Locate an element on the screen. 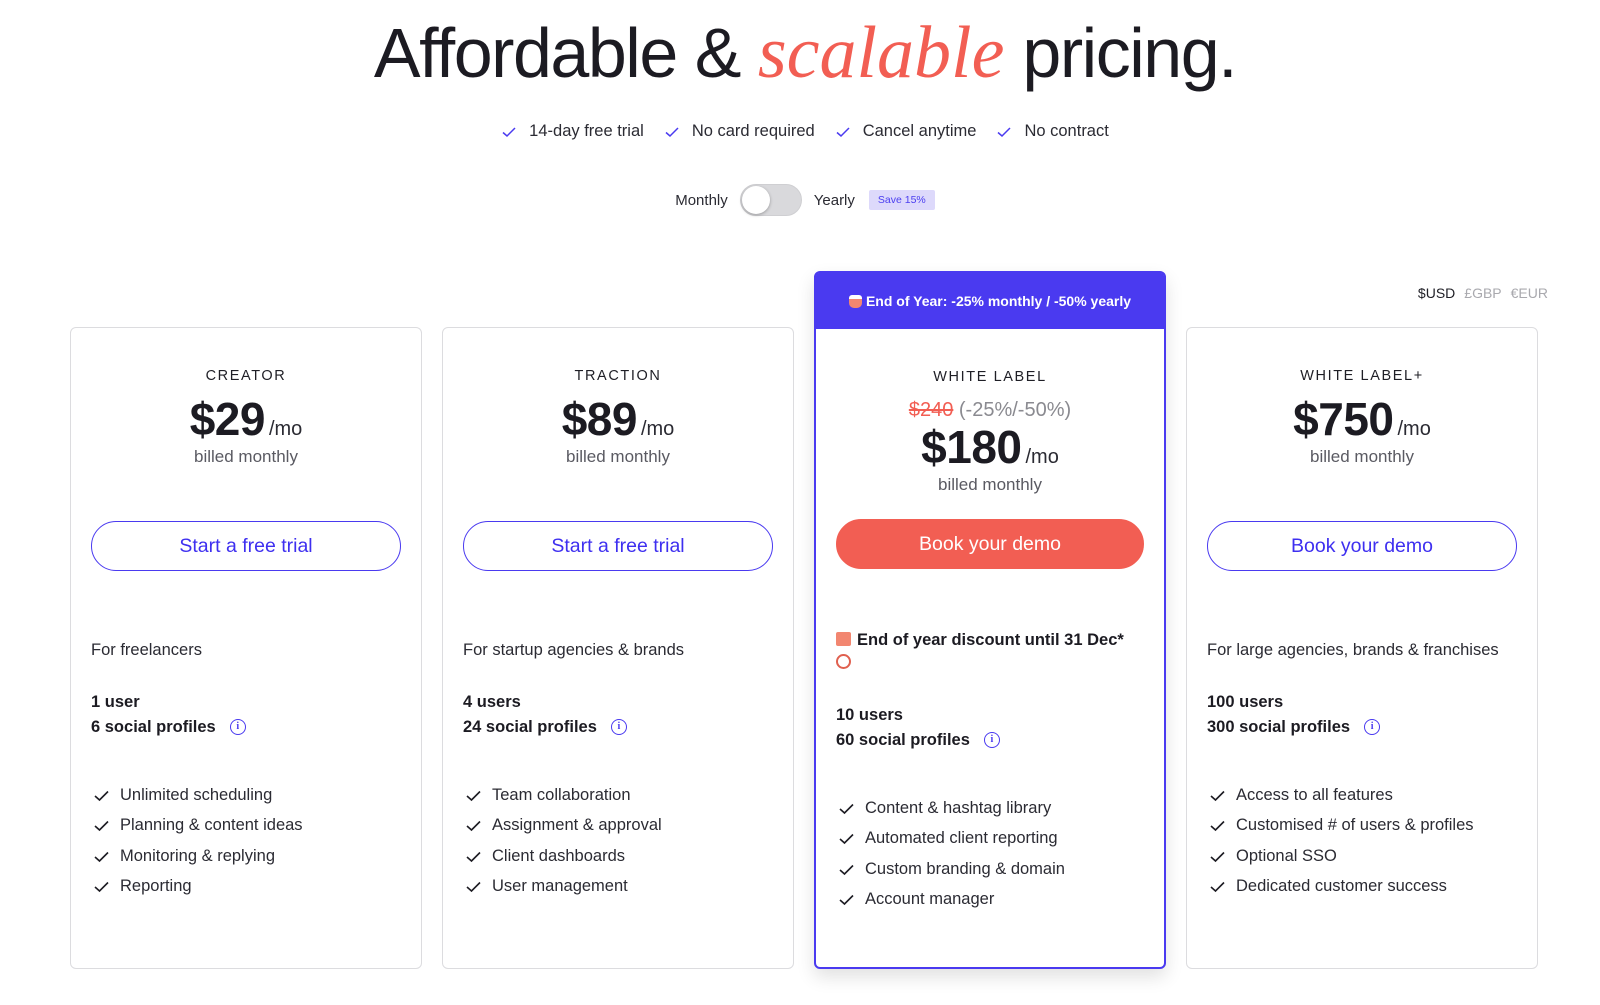  feature-label: Custom branding & domain is located at coordinates (965, 868).